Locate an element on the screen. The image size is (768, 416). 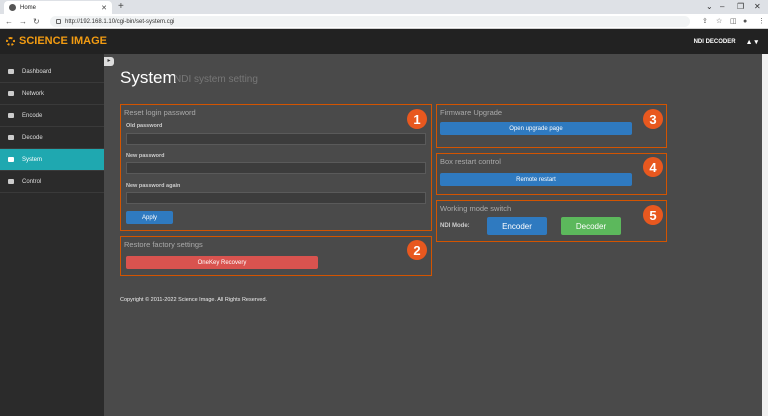
old-password-input is located at coordinates (276, 139).